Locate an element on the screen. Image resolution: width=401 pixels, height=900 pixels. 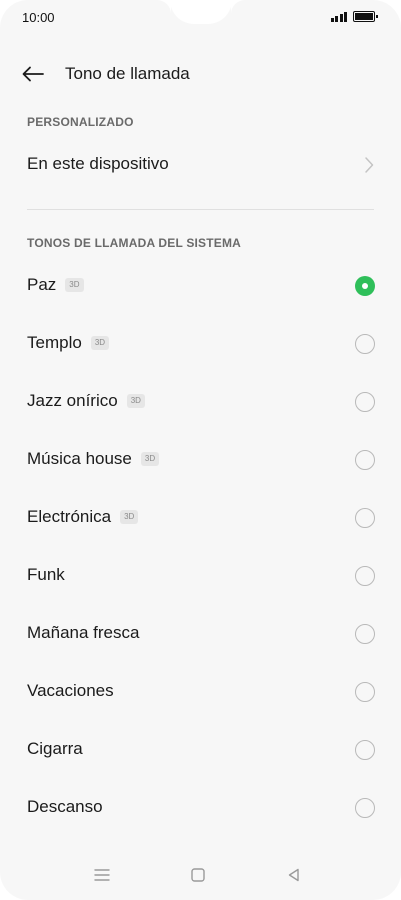
signal-icon is located at coordinates (338, 16).